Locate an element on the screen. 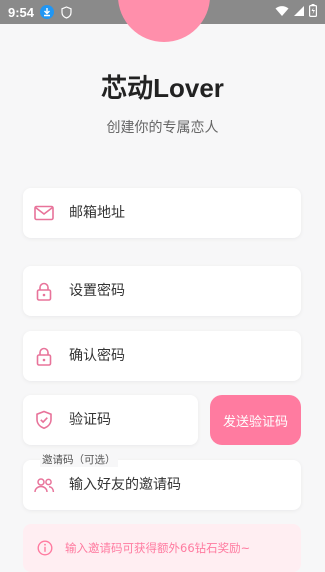  shield-status-icon is located at coordinates (66, 12).